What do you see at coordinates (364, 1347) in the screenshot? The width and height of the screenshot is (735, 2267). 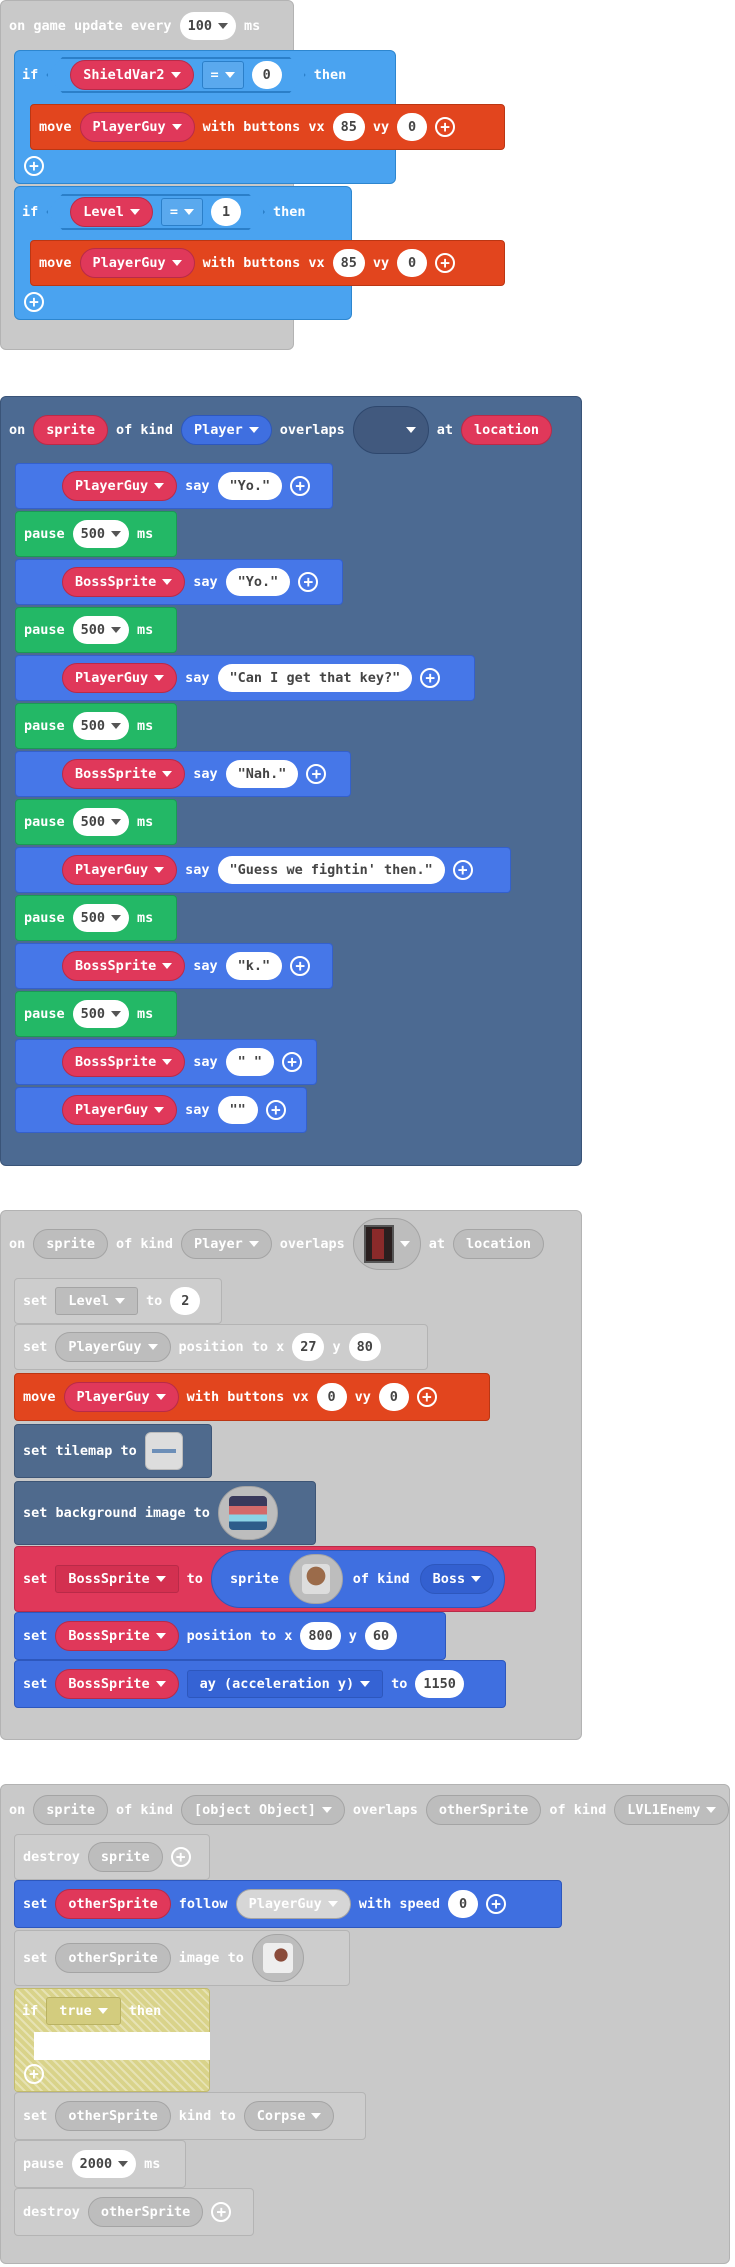 I see `y-field: 80` at bounding box center [364, 1347].